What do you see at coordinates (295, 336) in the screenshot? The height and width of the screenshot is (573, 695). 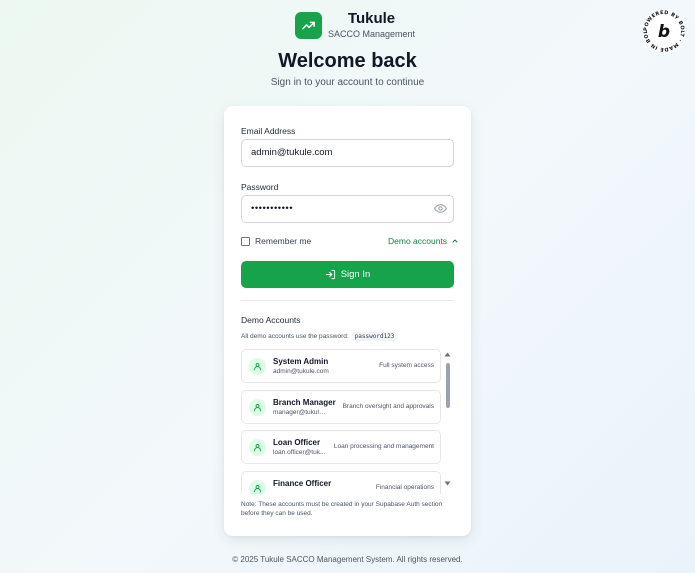 I see `demo-note-text: All demo accounts use the password:` at bounding box center [295, 336].